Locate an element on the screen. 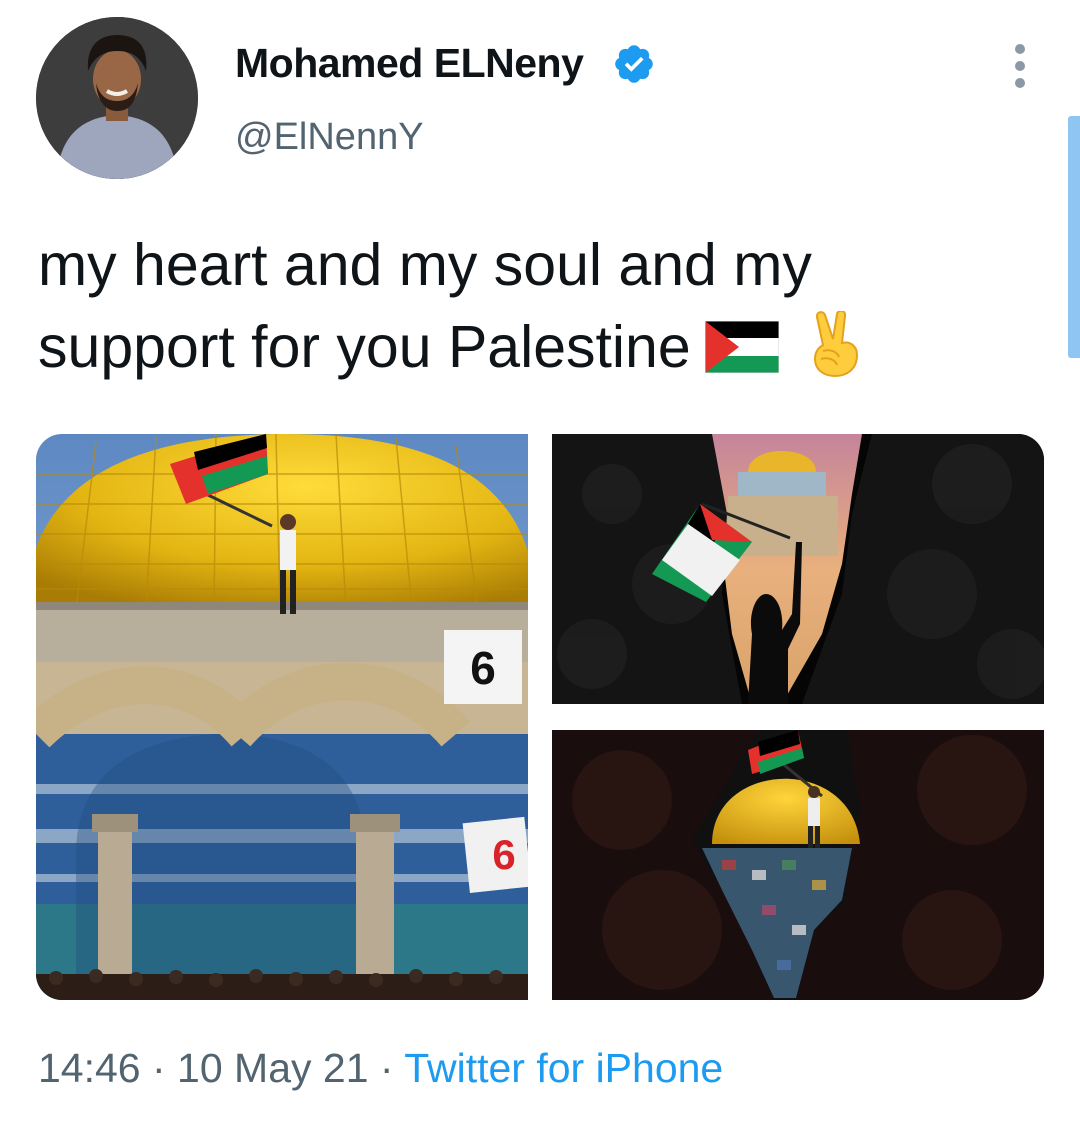 The width and height of the screenshot is (1080, 1122). flag-silhouette-cave-photo is located at coordinates (798, 569).